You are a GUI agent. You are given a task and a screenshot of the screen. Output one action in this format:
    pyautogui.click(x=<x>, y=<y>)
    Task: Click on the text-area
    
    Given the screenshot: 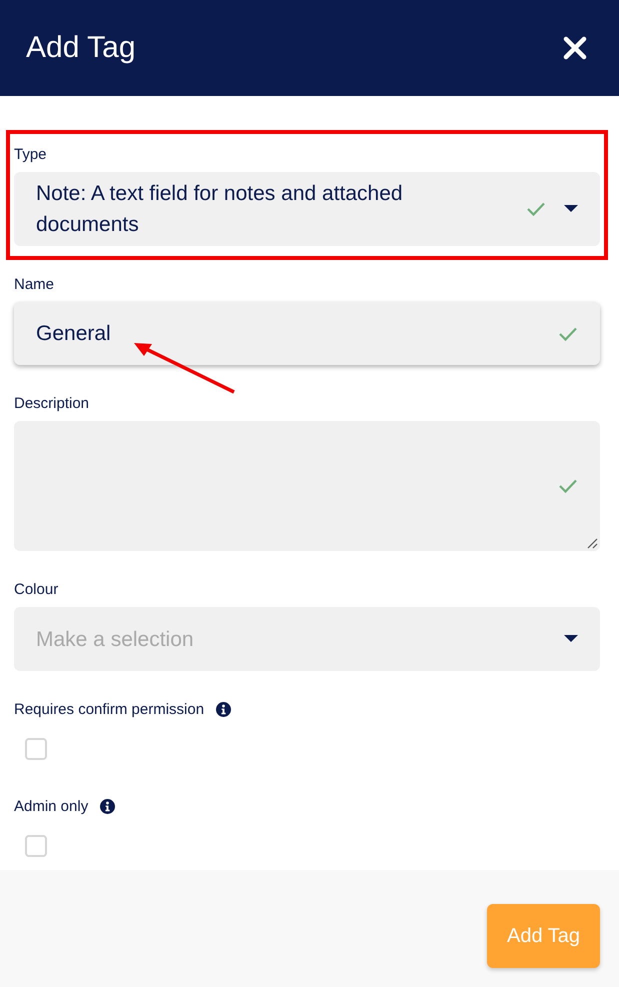 What is the action you would take?
    pyautogui.click(x=307, y=486)
    